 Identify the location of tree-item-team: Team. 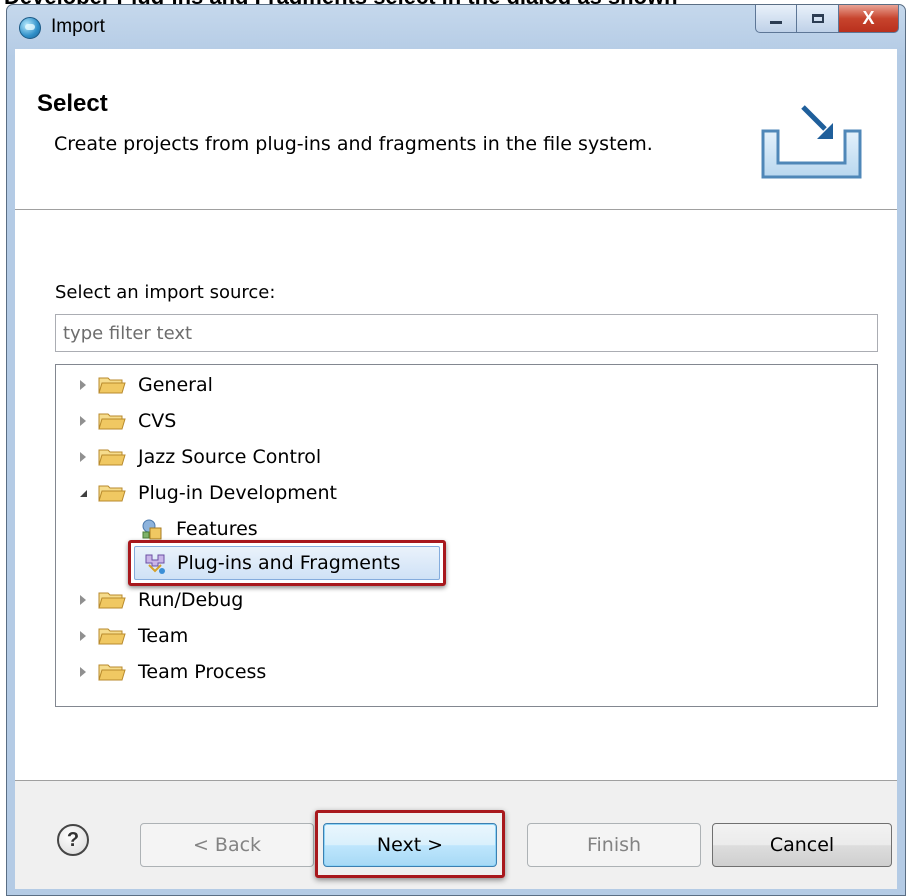
(132, 636).